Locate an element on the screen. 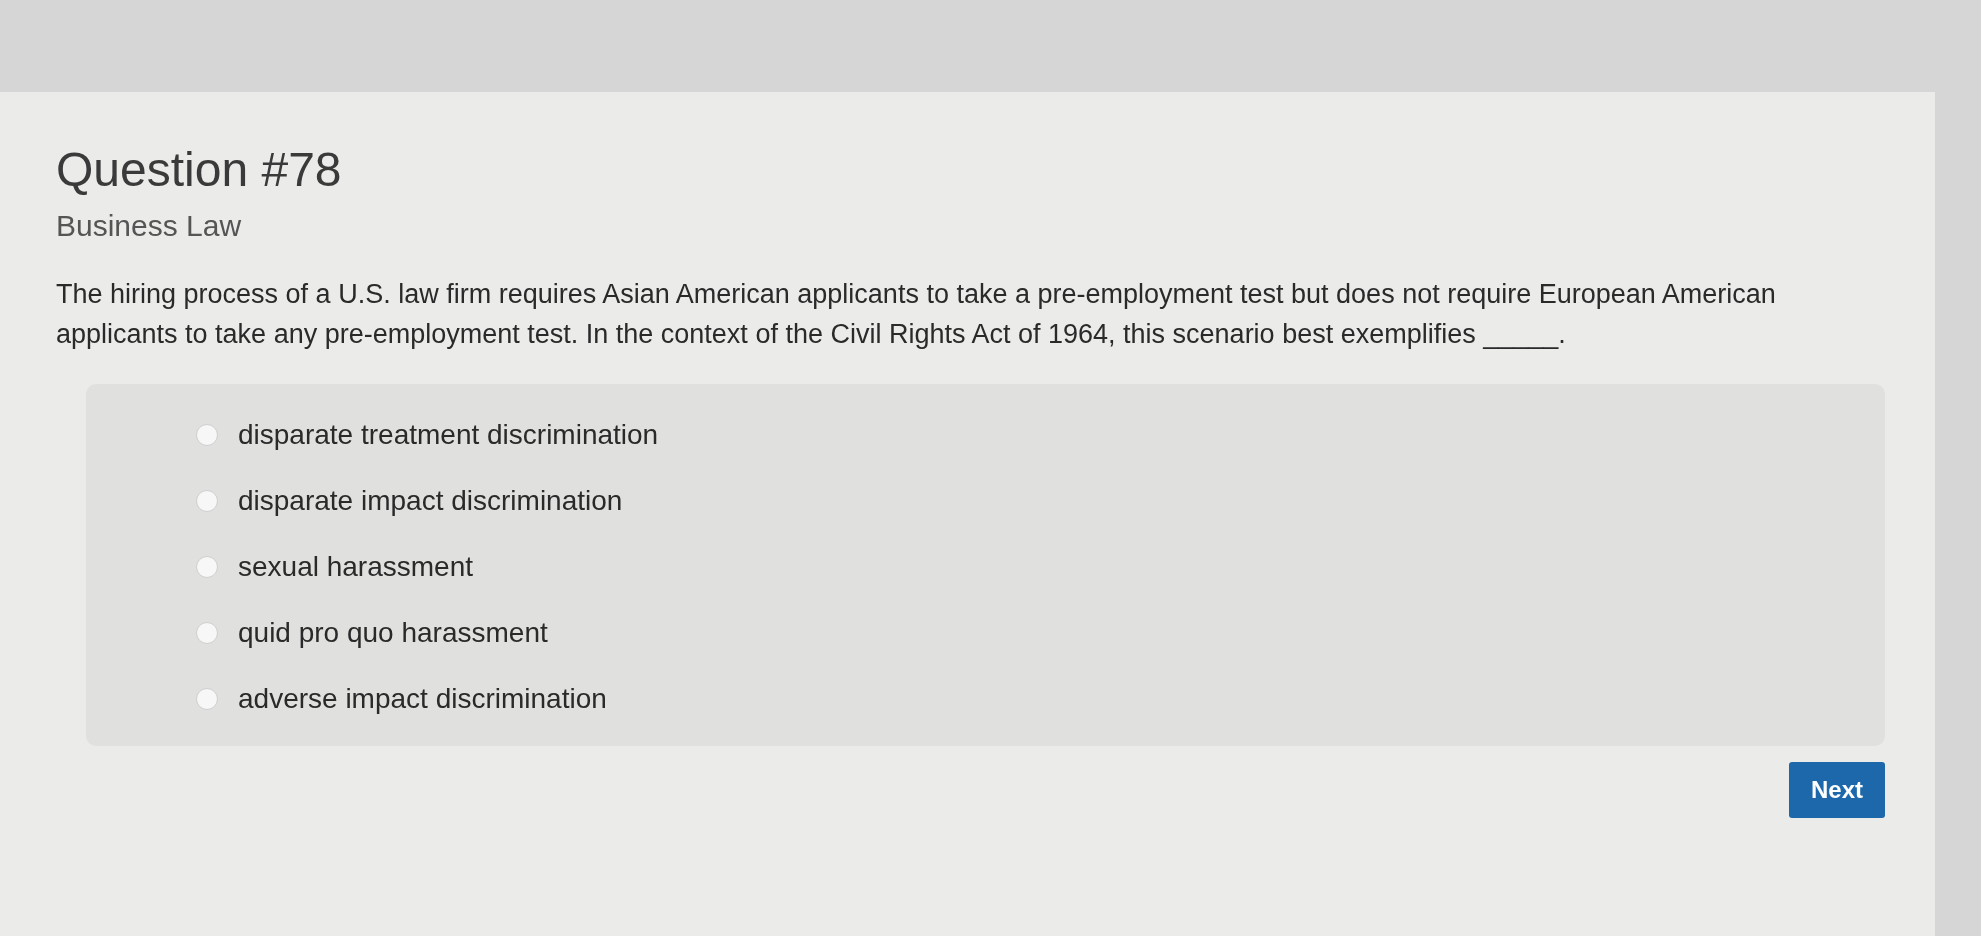 The image size is (1981, 936). option-label: disparate impact discrimination is located at coordinates (430, 501).